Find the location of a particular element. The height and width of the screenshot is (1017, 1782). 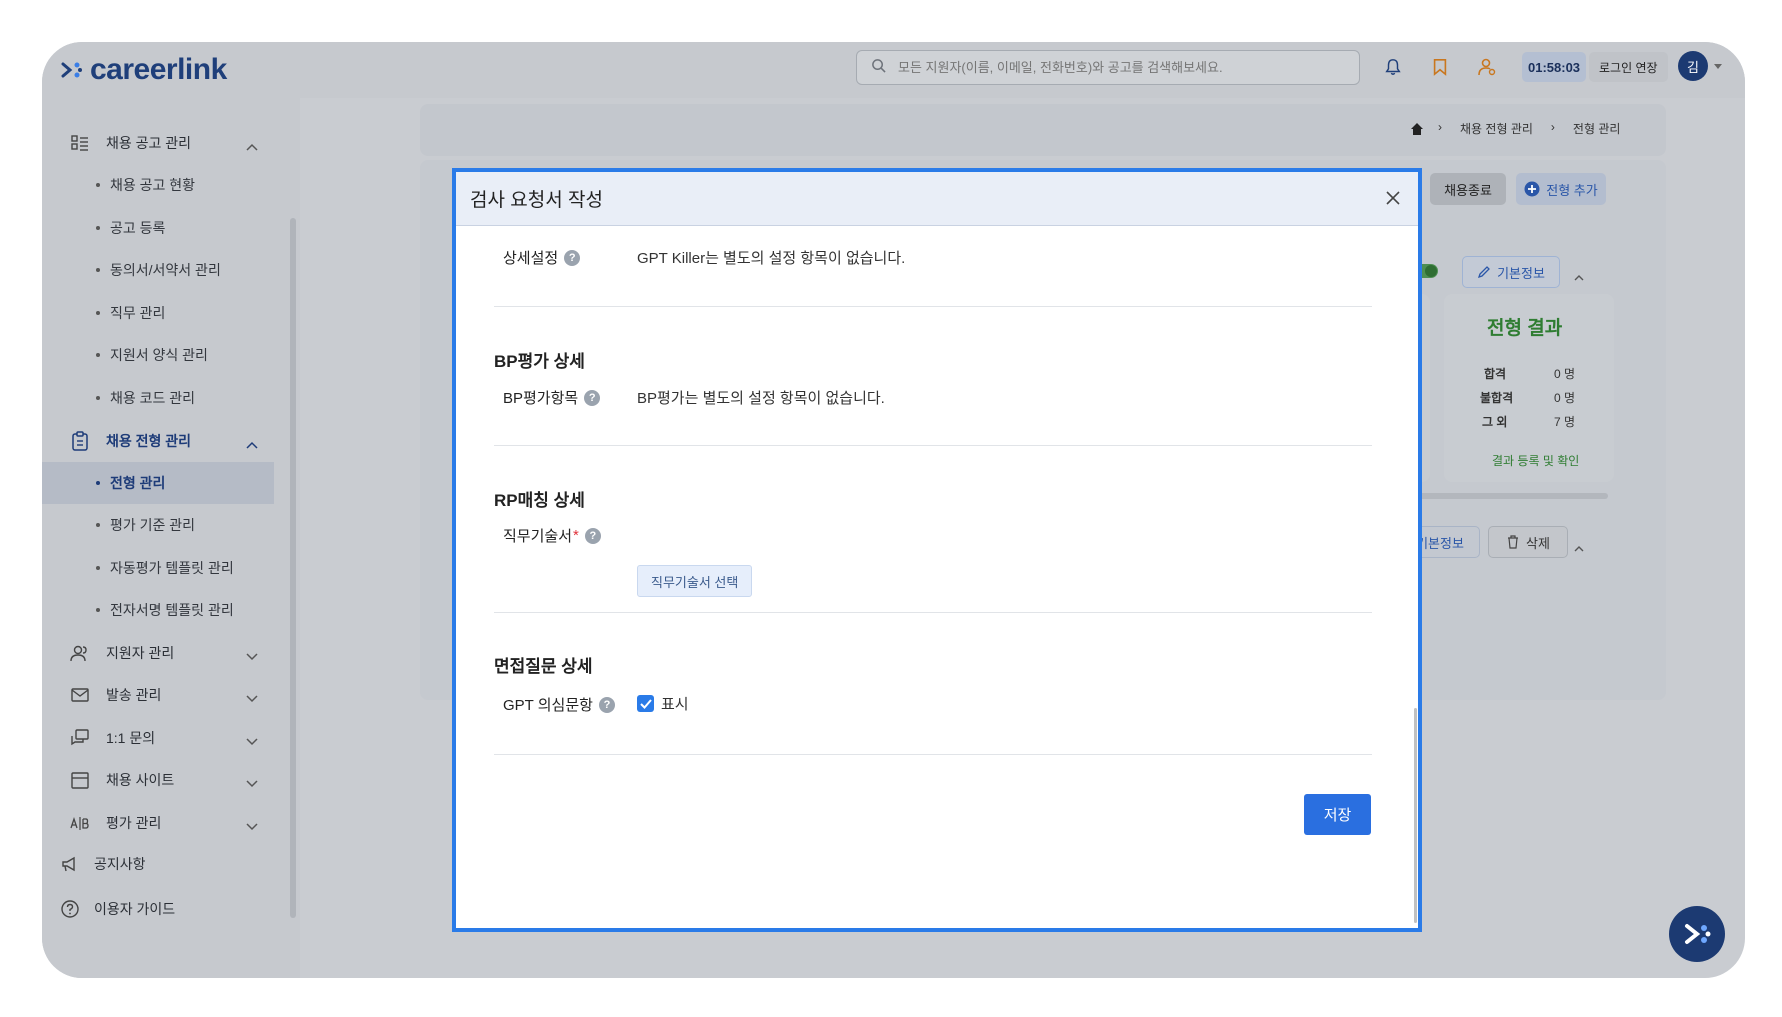

result-pass-label: 합격 is located at coordinates (1495, 374).